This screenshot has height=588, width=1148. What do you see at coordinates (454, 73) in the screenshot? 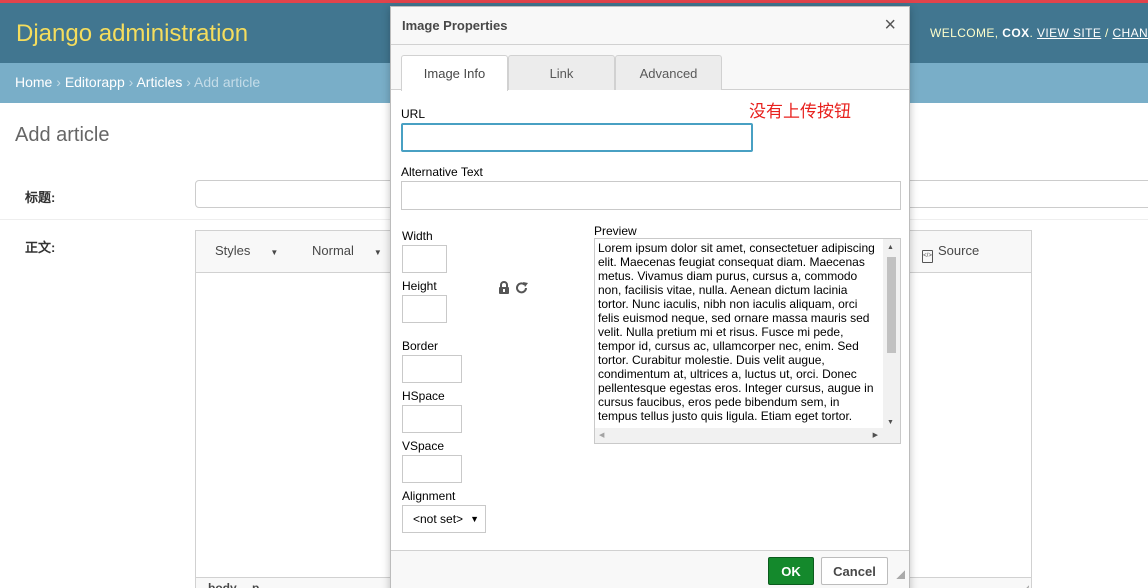
I see `tab-image-info: Image Info` at bounding box center [454, 73].